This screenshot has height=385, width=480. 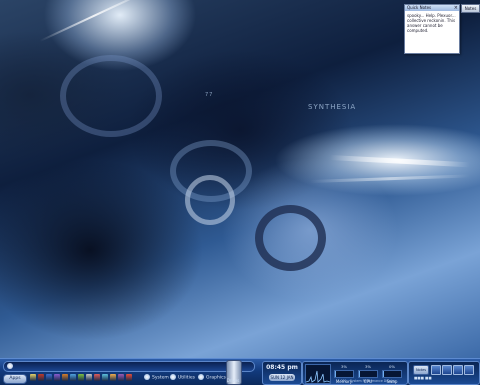 I want to click on launcher-bar, so click(x=129, y=366).